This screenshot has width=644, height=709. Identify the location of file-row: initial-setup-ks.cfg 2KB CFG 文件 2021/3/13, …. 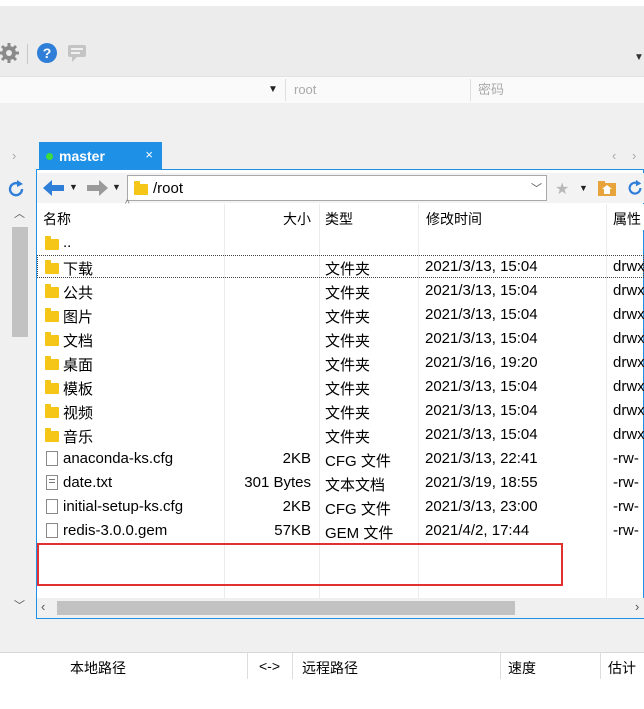
(340, 507).